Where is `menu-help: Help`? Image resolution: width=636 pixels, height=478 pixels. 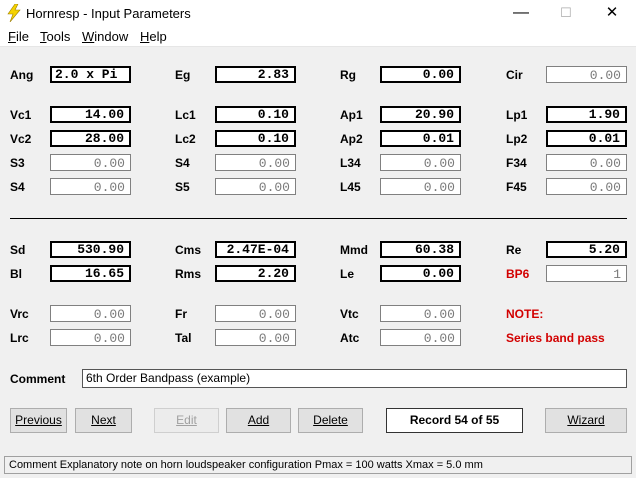 menu-help: Help is located at coordinates (153, 36).